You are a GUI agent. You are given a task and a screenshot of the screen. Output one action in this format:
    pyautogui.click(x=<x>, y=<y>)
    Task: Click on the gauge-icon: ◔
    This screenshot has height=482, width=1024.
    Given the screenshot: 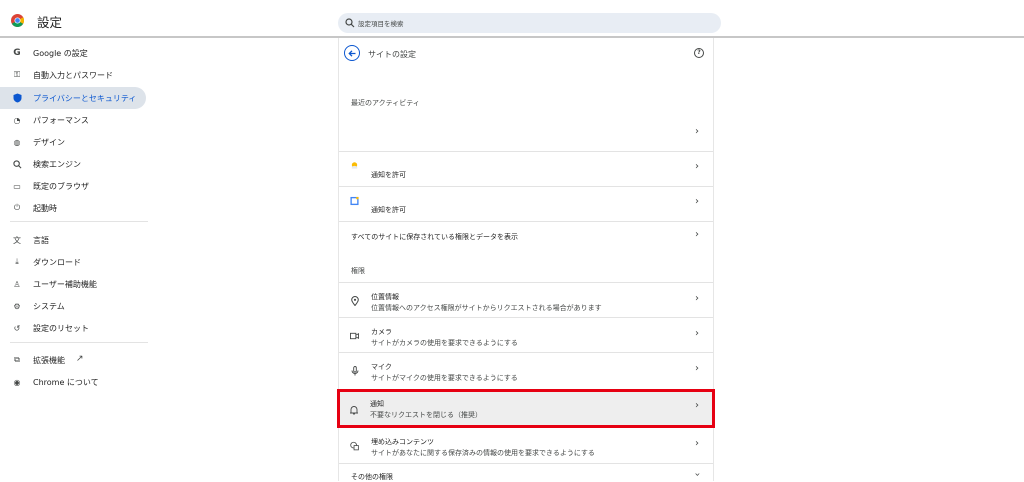 What is the action you would take?
    pyautogui.click(x=17, y=120)
    